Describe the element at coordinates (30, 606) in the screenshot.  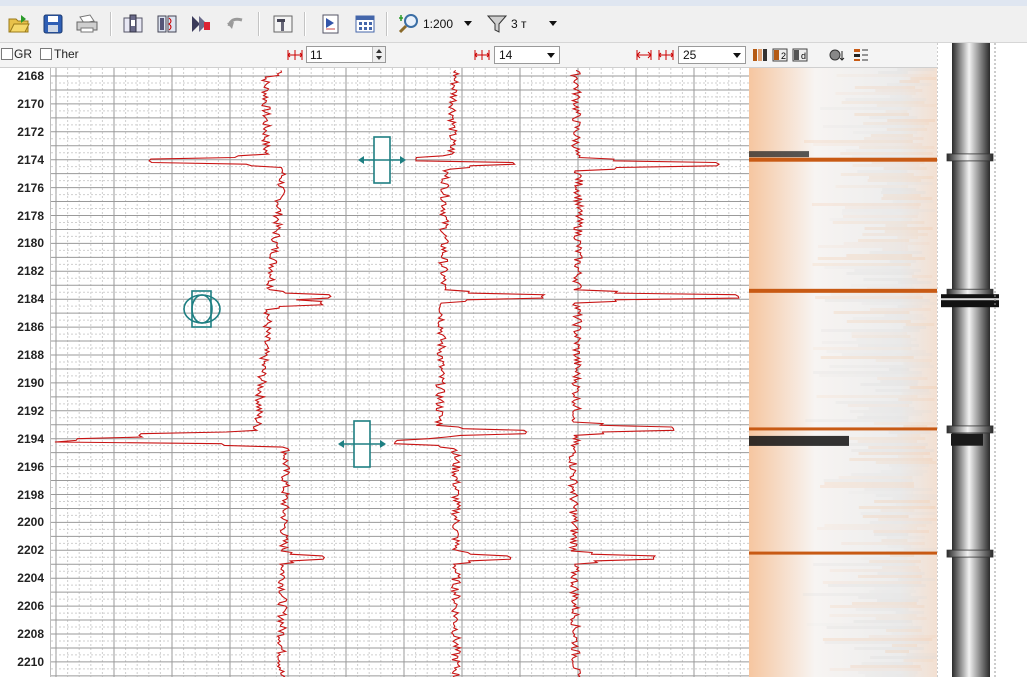
I see `depth-label: 2206` at that location.